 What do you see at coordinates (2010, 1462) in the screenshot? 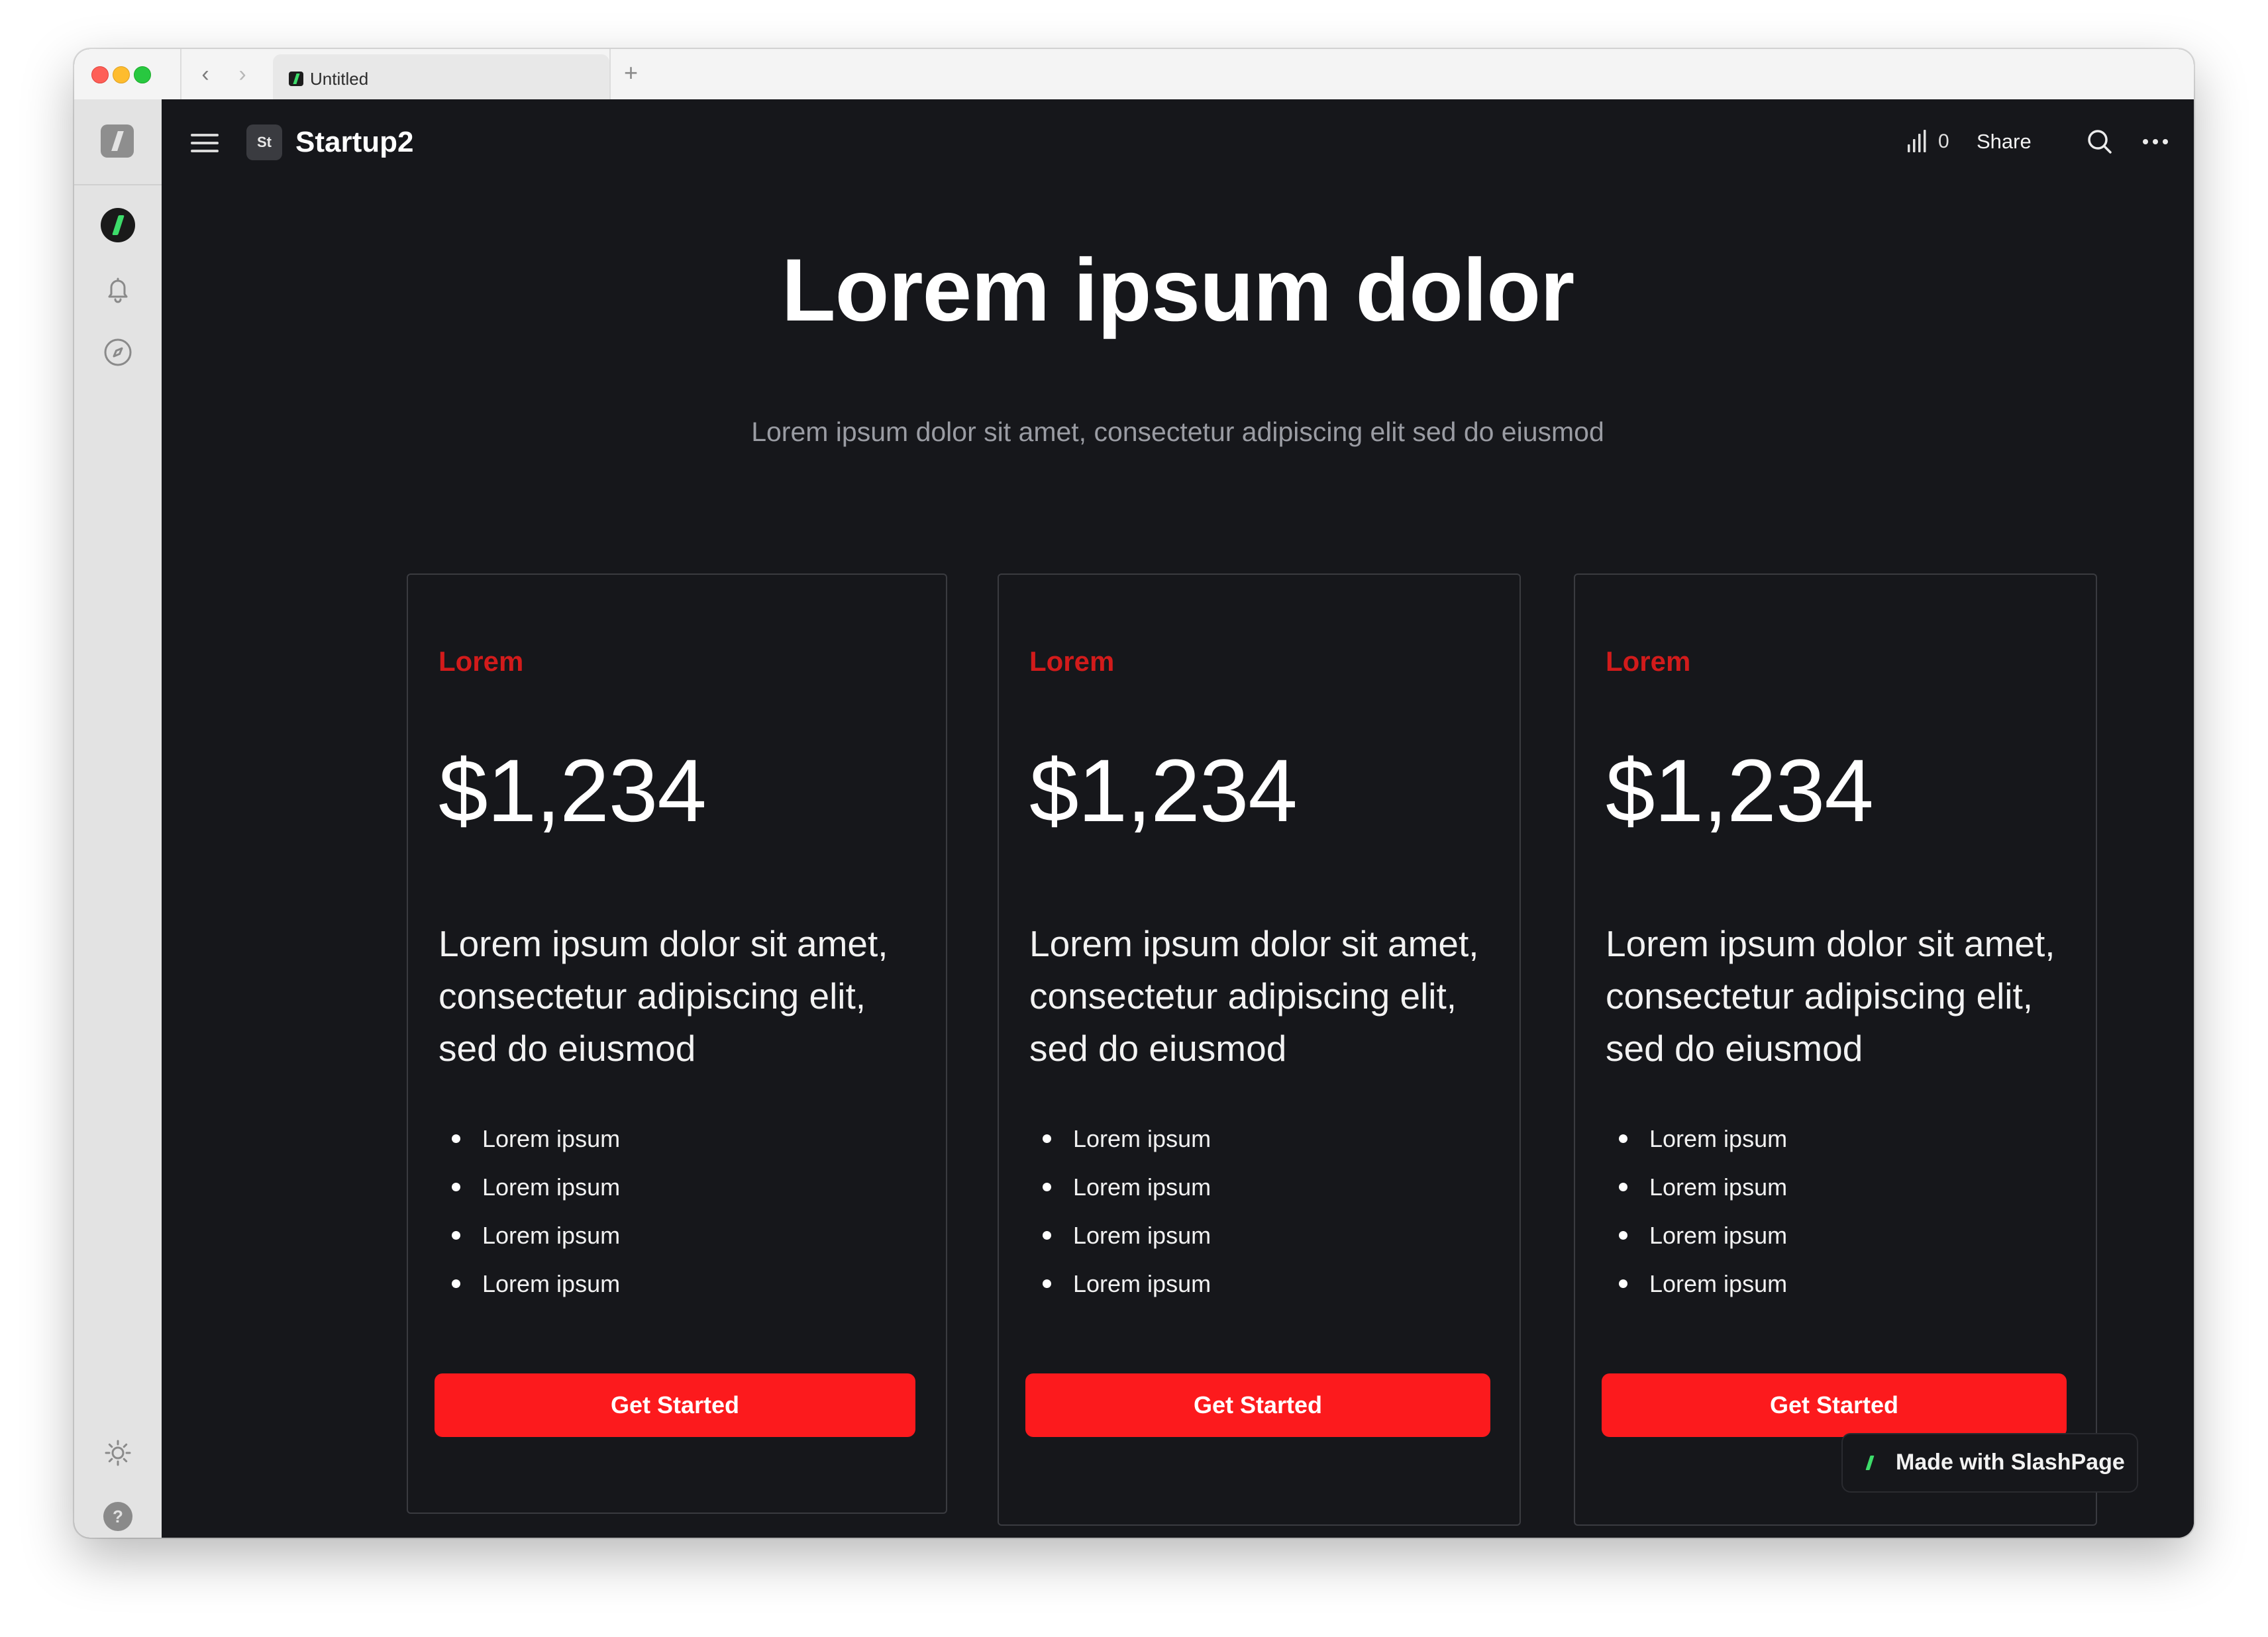
I see `made-with-label: Made with SlashPage` at bounding box center [2010, 1462].